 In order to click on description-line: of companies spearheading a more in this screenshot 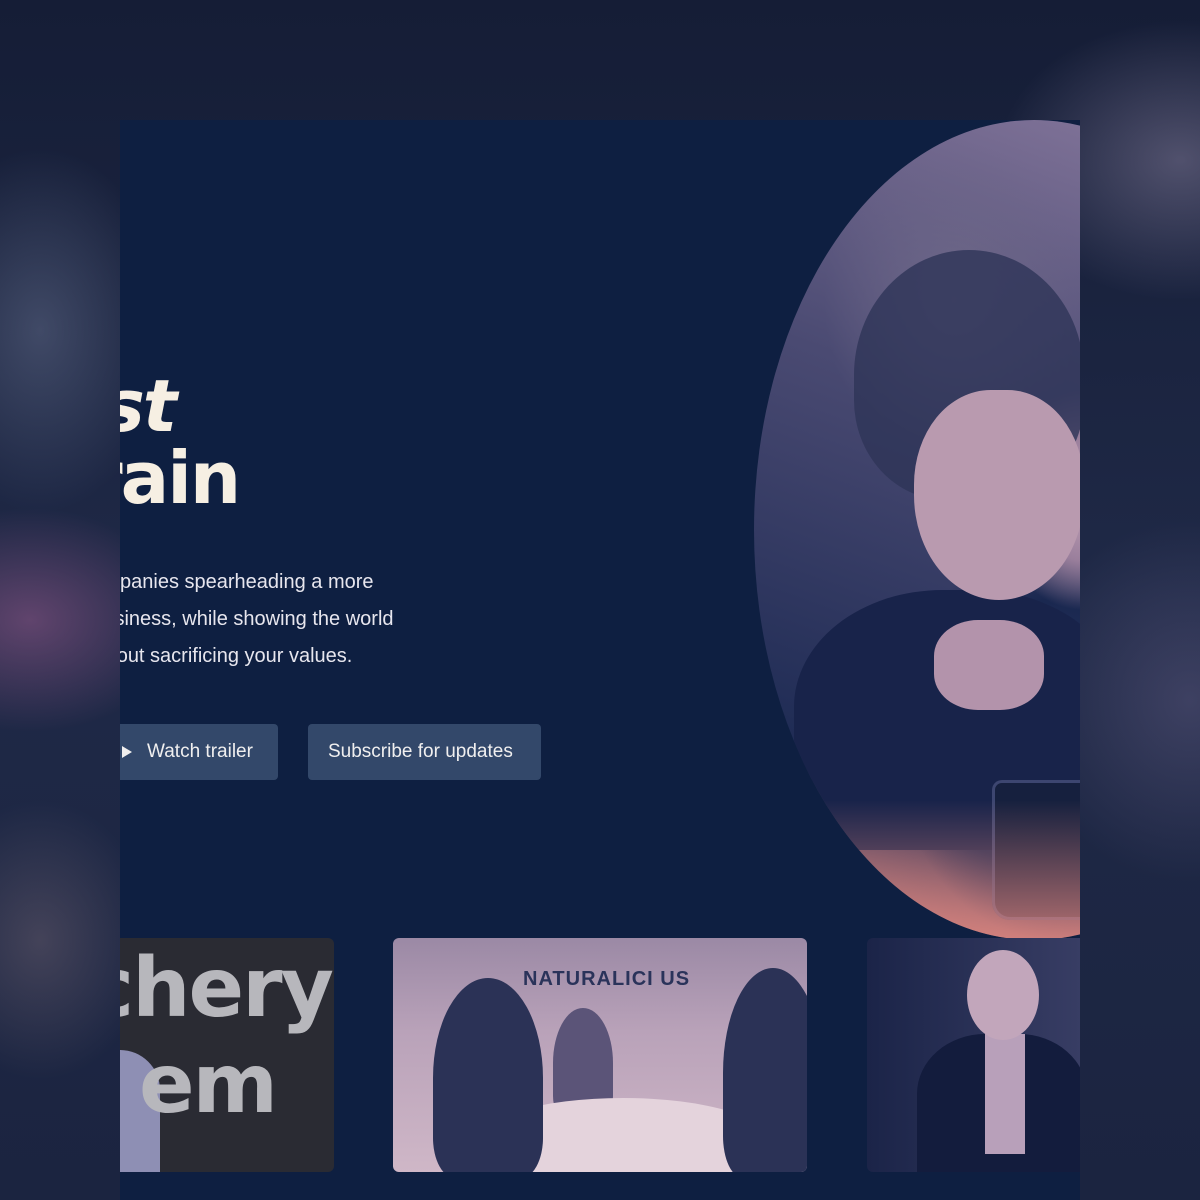, I will do `click(247, 582)`.